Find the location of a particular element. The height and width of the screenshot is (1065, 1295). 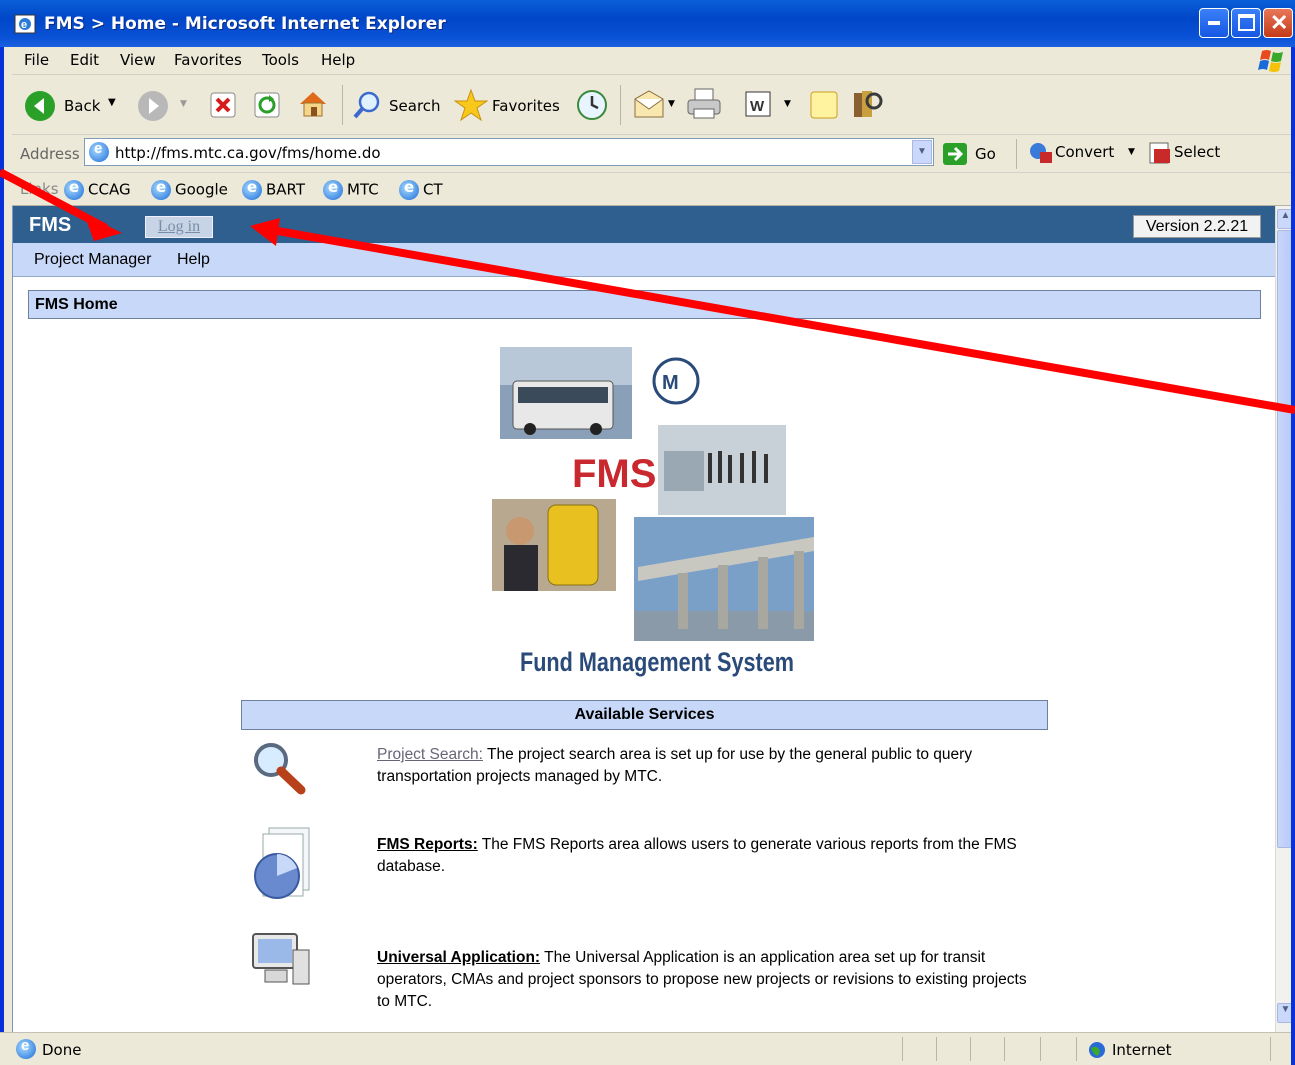

search-icon is located at coordinates (367, 105).